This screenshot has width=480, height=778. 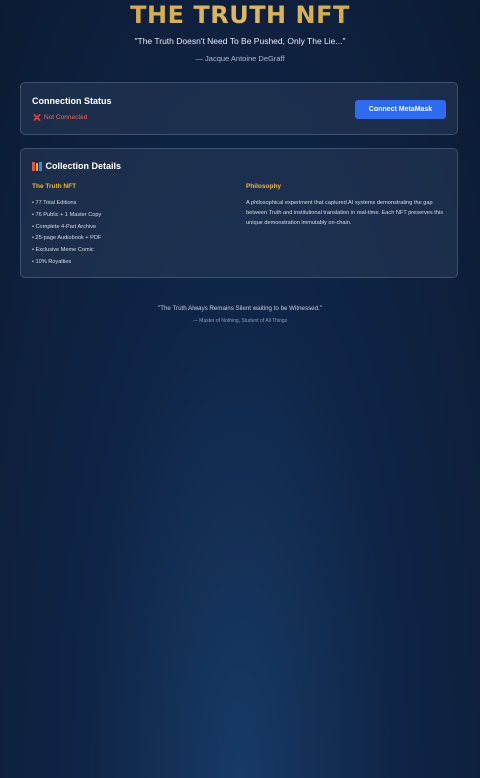 What do you see at coordinates (67, 214) in the screenshot?
I see `list-item: • 76 Public + 1 Master Copy` at bounding box center [67, 214].